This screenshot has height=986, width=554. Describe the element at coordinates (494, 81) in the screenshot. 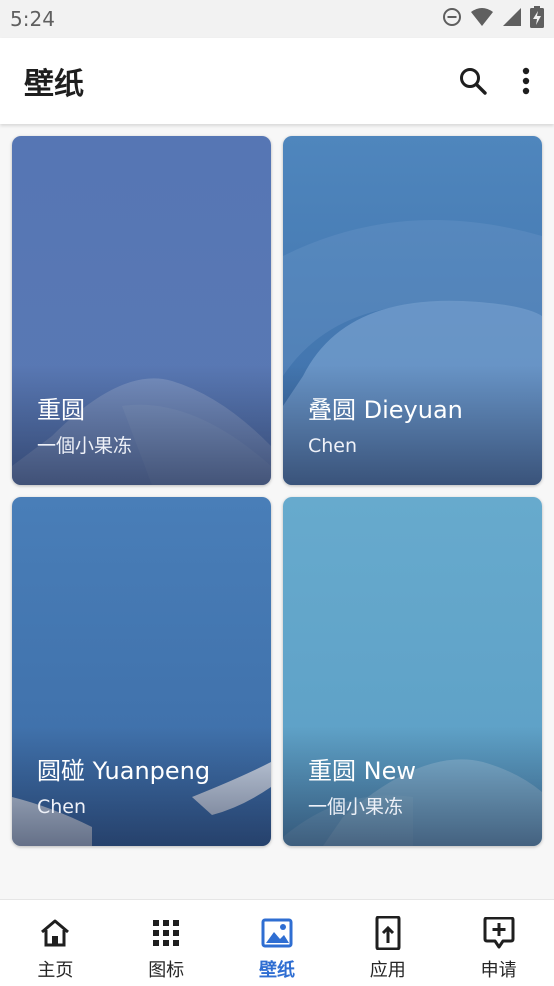

I see `app-bar-actions` at that location.